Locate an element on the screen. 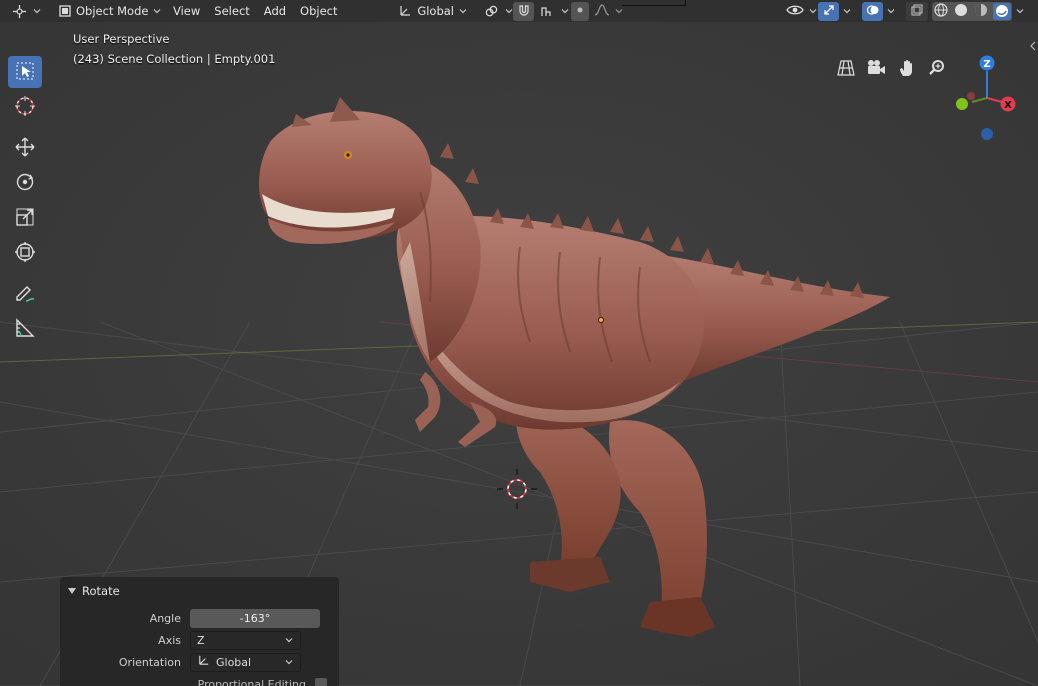 This screenshot has width=1038, height=686. angle-row: Angle -163° is located at coordinates (199, 618).